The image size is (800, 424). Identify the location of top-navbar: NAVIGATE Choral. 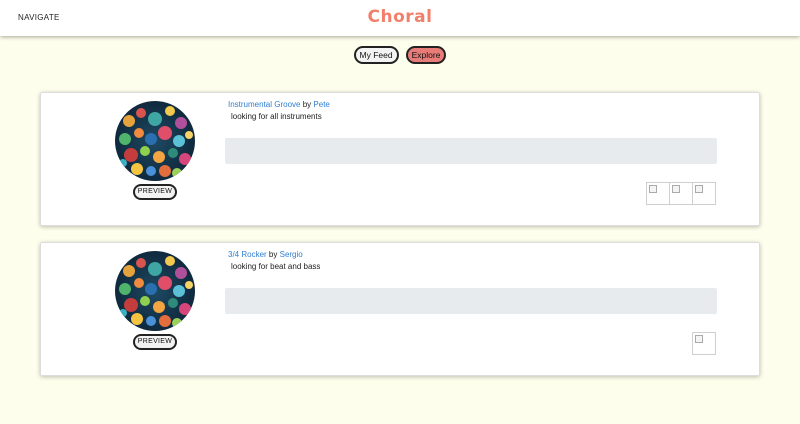
(400, 18).